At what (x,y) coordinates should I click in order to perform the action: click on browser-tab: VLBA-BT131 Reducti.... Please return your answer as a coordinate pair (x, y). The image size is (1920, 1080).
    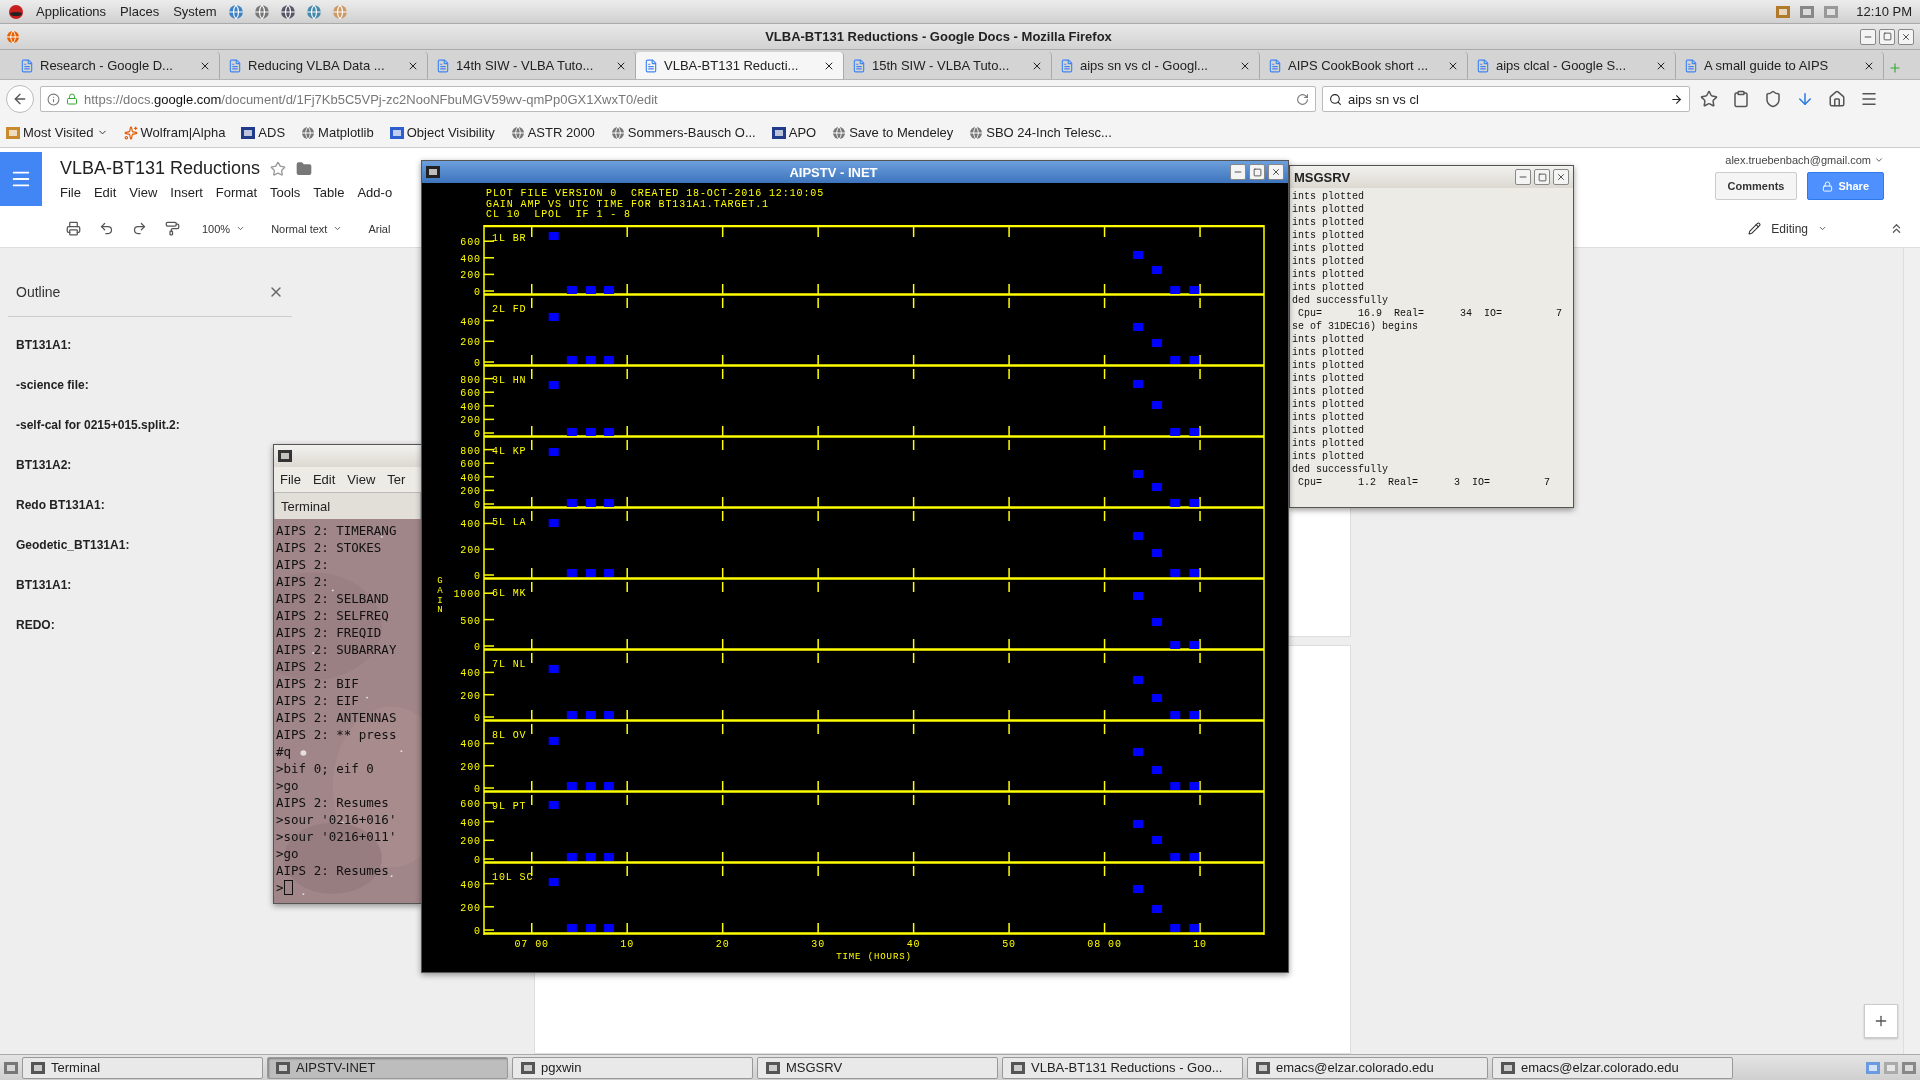
    Looking at the image, I should click on (740, 65).